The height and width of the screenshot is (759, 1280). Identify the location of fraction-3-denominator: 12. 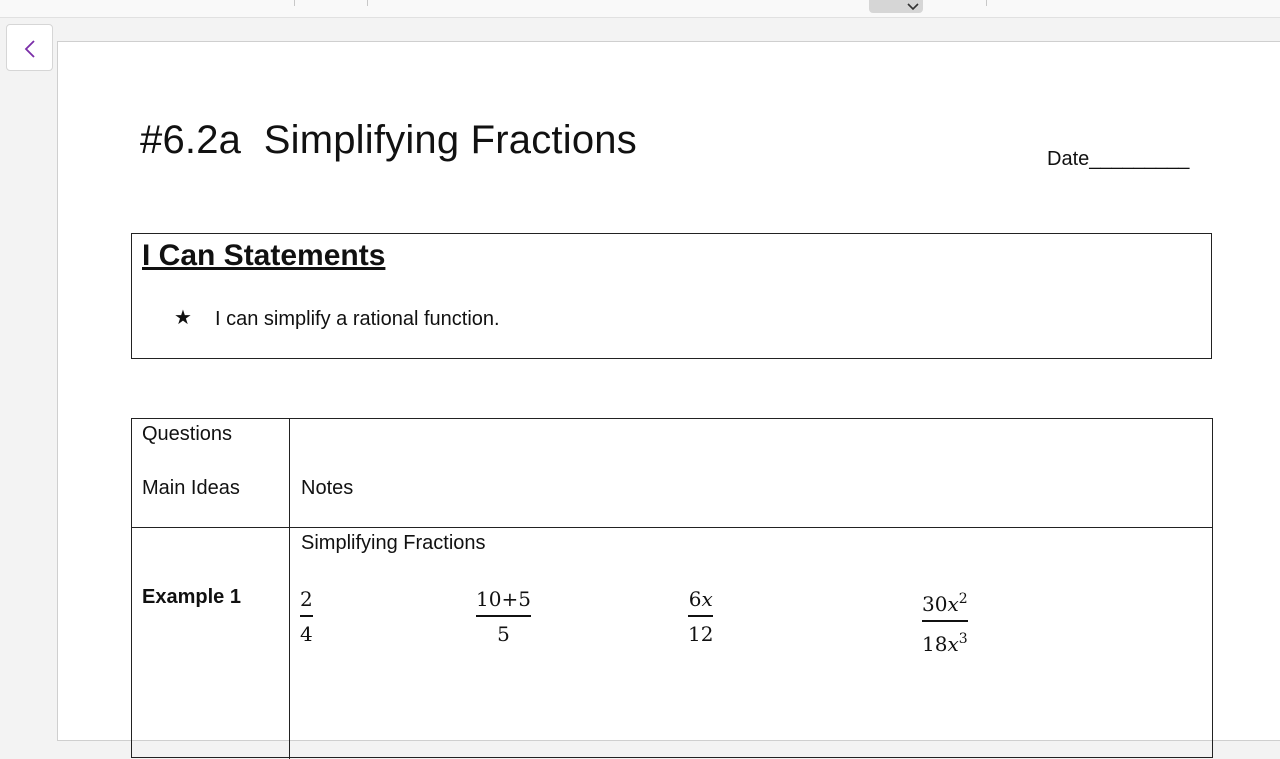
(701, 634).